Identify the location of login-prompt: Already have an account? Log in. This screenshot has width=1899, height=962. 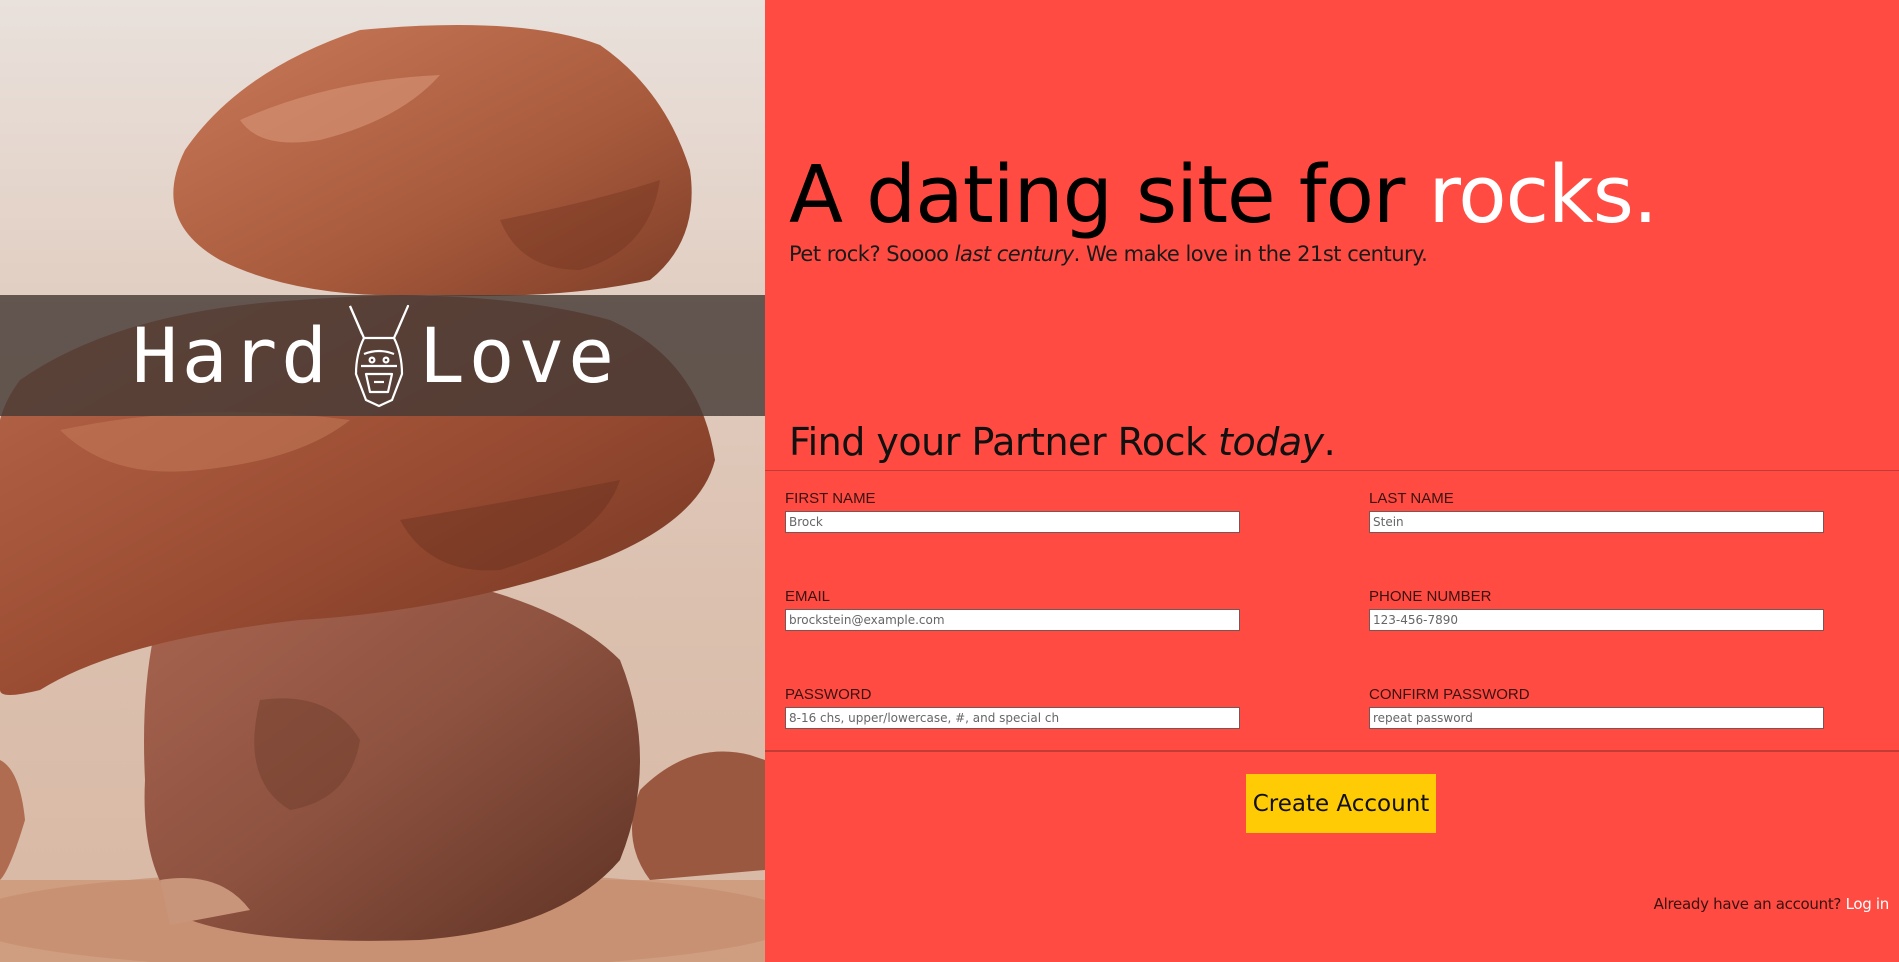
(1771, 904).